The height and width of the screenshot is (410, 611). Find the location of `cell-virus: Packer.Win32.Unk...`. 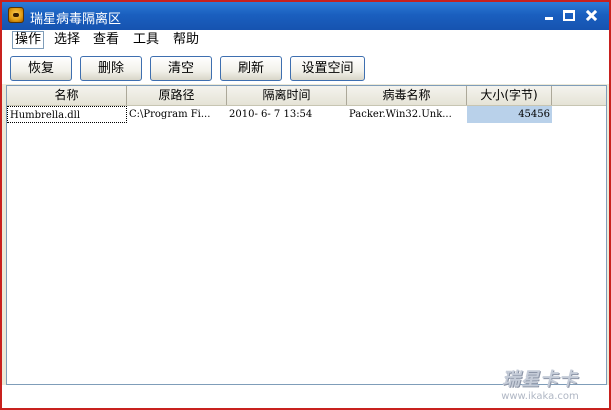

cell-virus: Packer.Win32.Unk... is located at coordinates (400, 114).